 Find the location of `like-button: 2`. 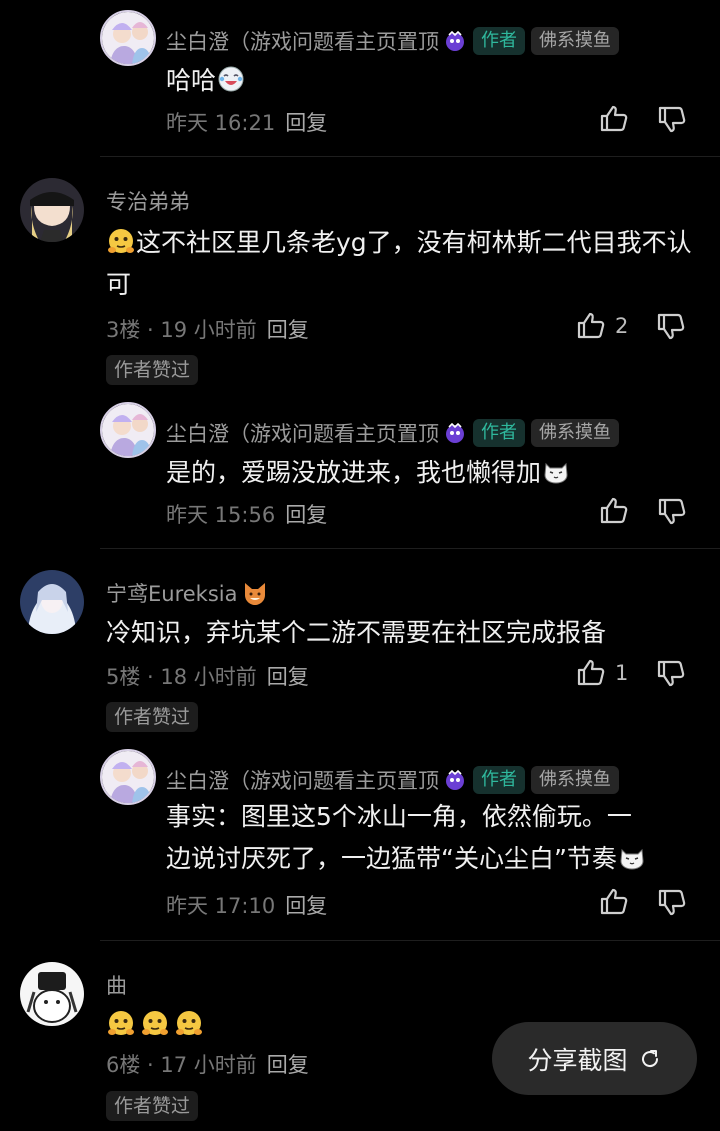

like-button: 2 is located at coordinates (601, 326).